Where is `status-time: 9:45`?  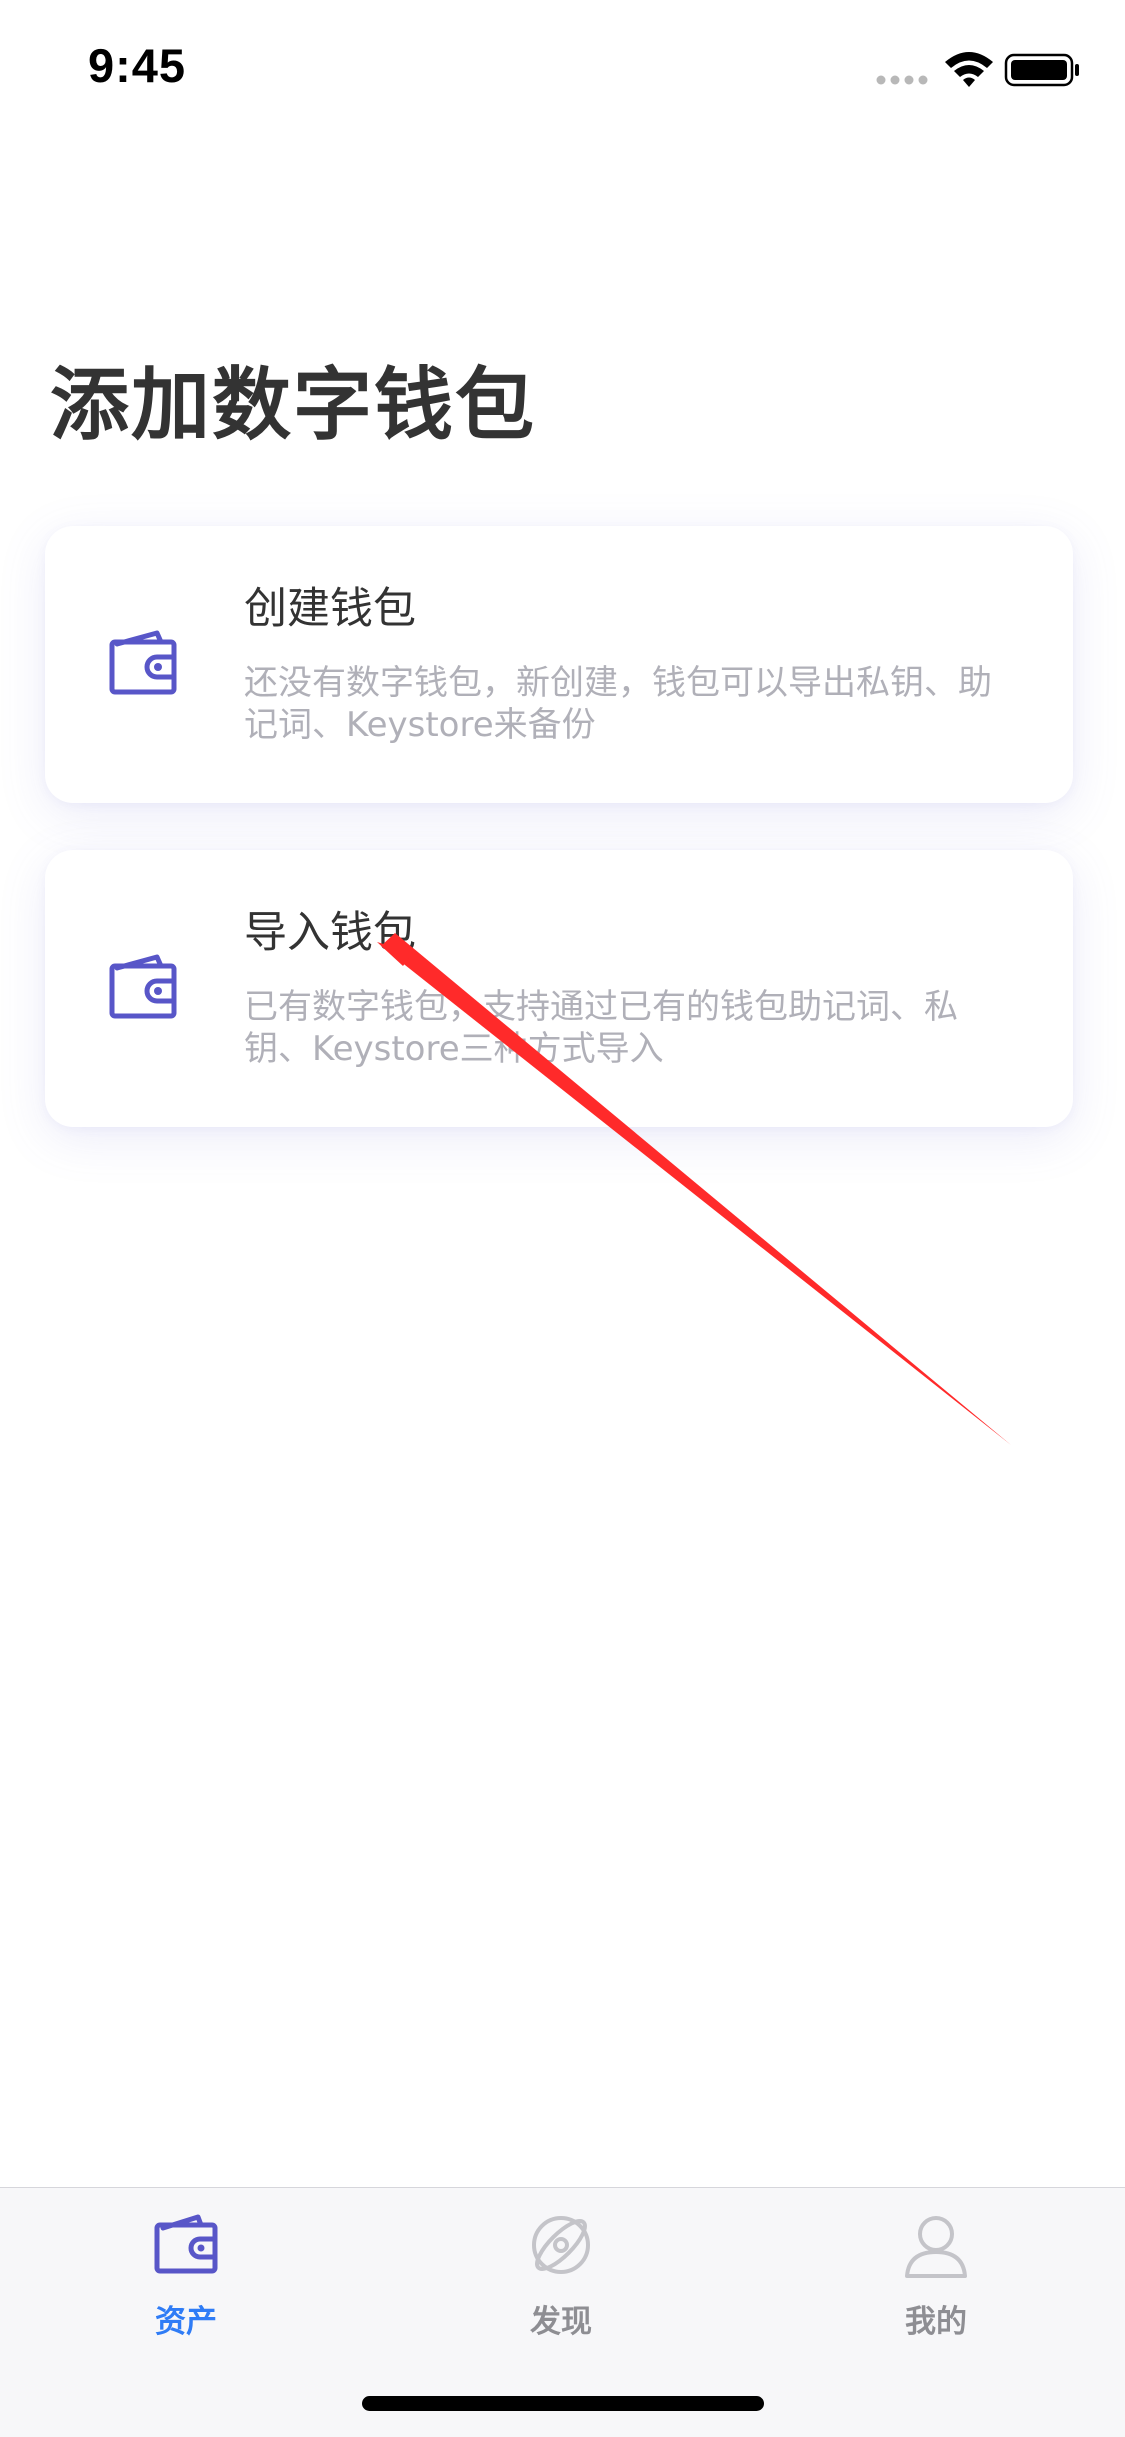
status-time: 9:45 is located at coordinates (137, 65).